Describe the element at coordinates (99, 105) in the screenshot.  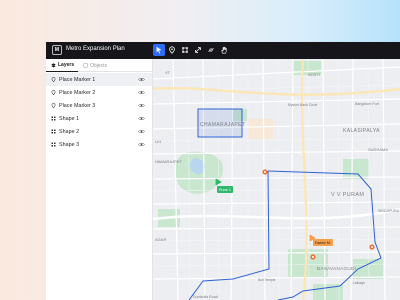
I see `layer-place-marker-3: Place Marker 3` at that location.